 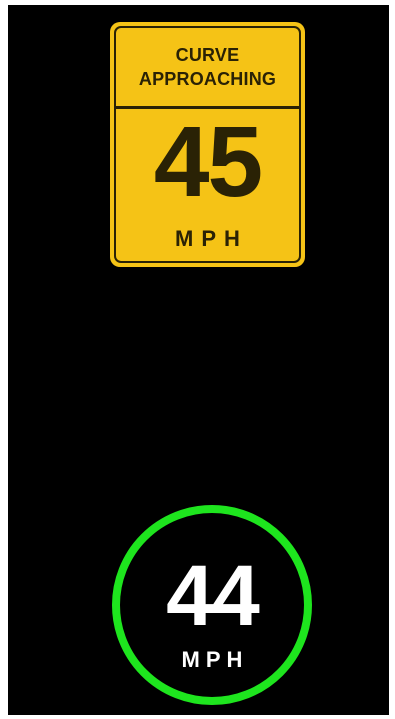 What do you see at coordinates (207, 68) in the screenshot?
I see `sign-warning-panel: CURVE APPROACHING` at bounding box center [207, 68].